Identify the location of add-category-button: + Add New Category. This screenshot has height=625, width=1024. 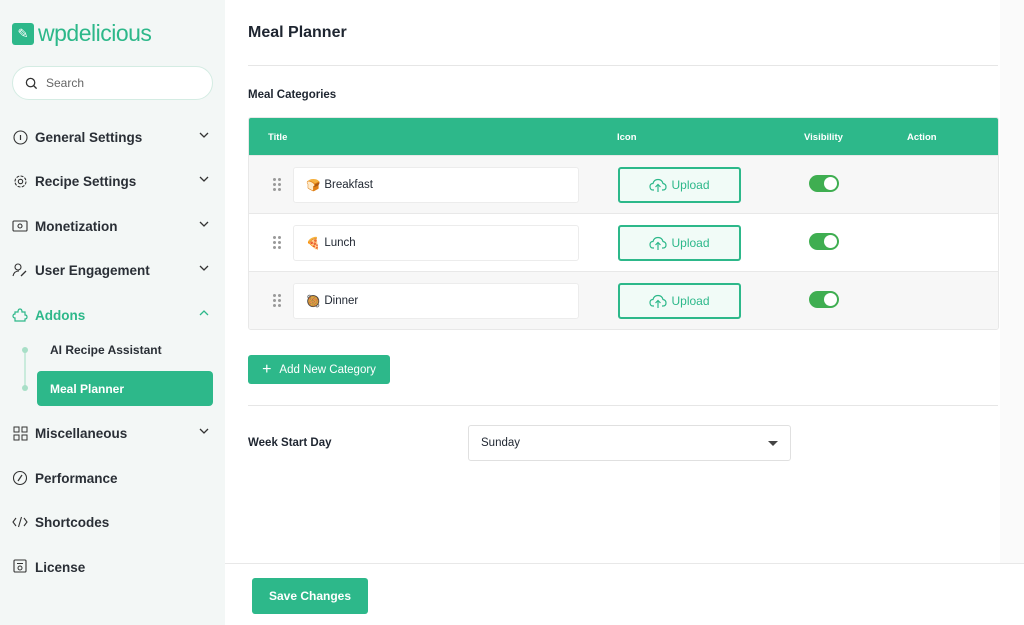
(319, 369).